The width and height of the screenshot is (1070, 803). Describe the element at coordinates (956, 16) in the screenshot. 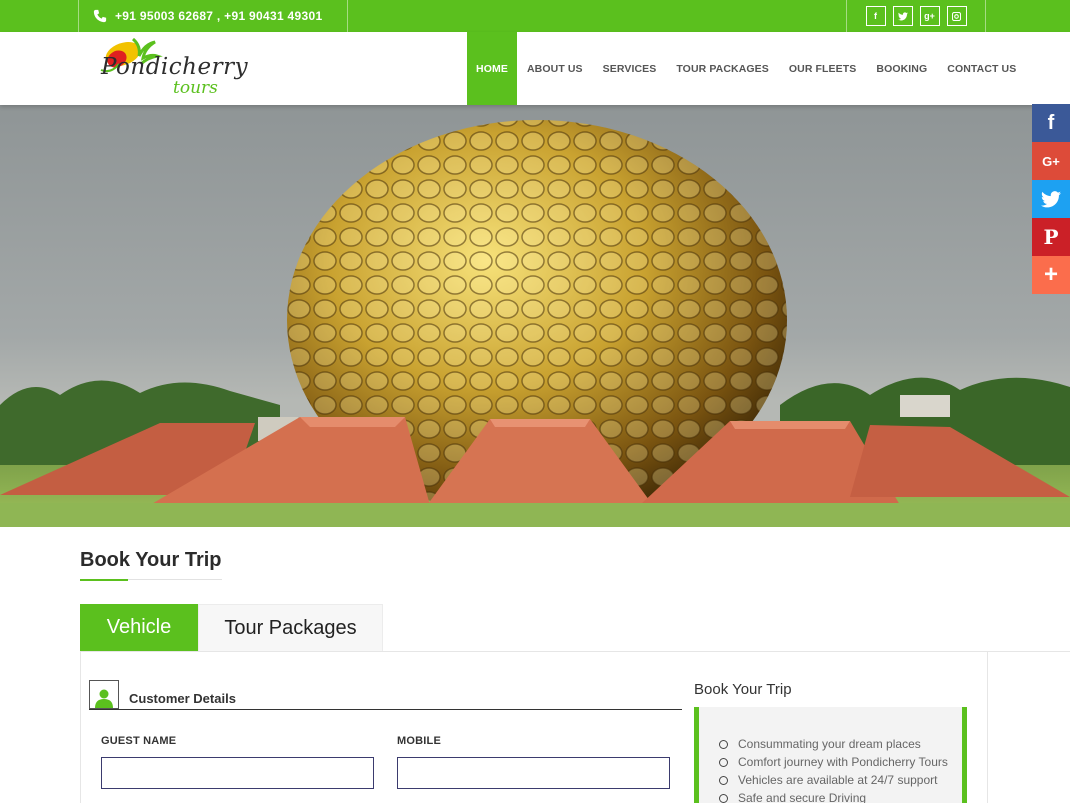

I see `instagram-icon` at that location.